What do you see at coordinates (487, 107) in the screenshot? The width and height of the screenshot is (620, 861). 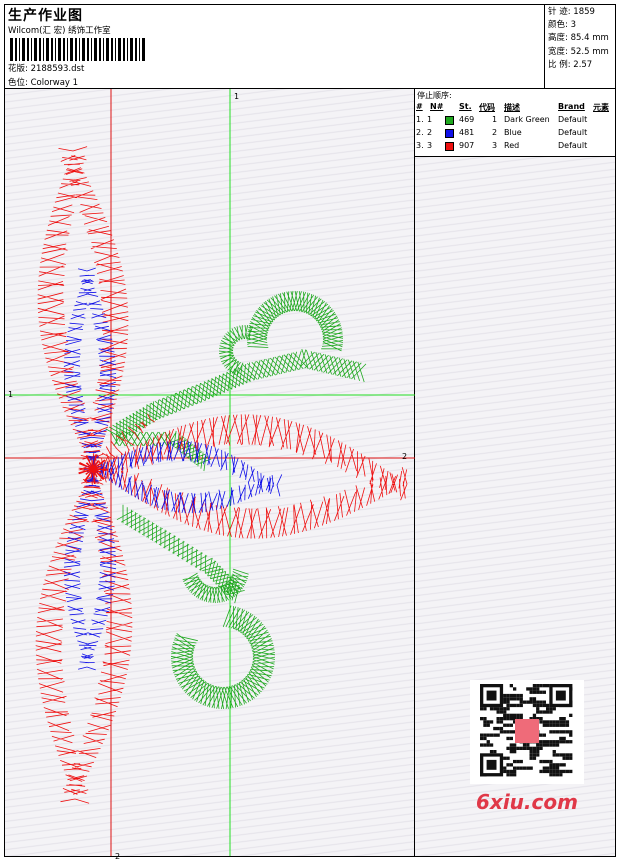 I see `col-header-code: 代码` at bounding box center [487, 107].